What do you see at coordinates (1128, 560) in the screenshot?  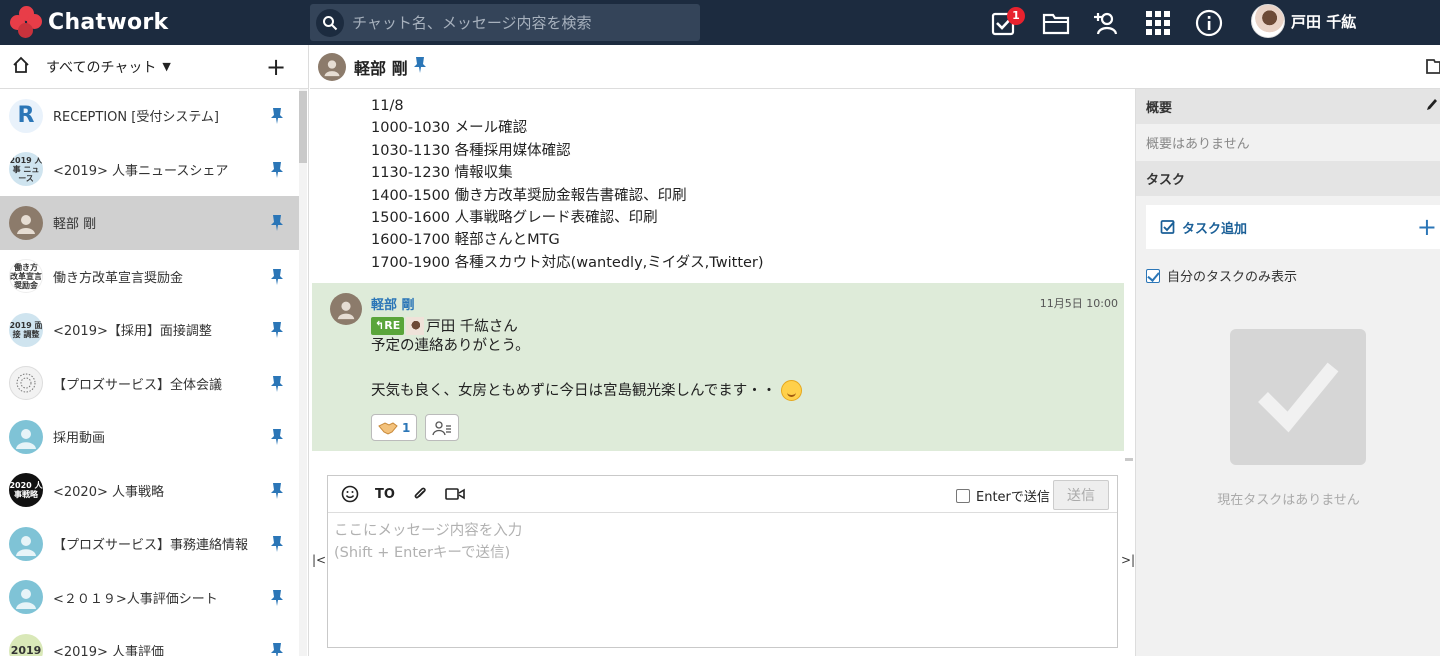 I see `collapse-right-icon: >|` at bounding box center [1128, 560].